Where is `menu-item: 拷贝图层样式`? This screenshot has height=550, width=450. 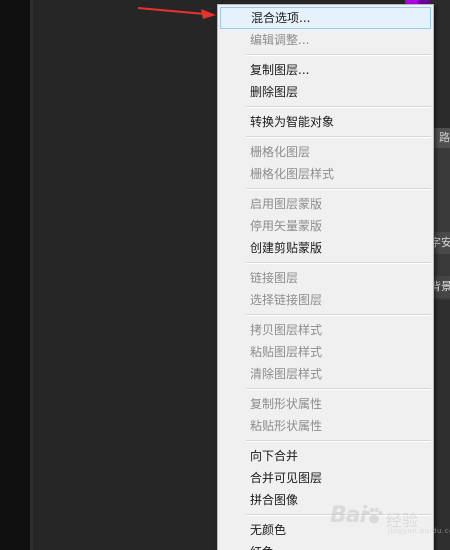
menu-item: 拷贝图层样式 is located at coordinates (286, 330).